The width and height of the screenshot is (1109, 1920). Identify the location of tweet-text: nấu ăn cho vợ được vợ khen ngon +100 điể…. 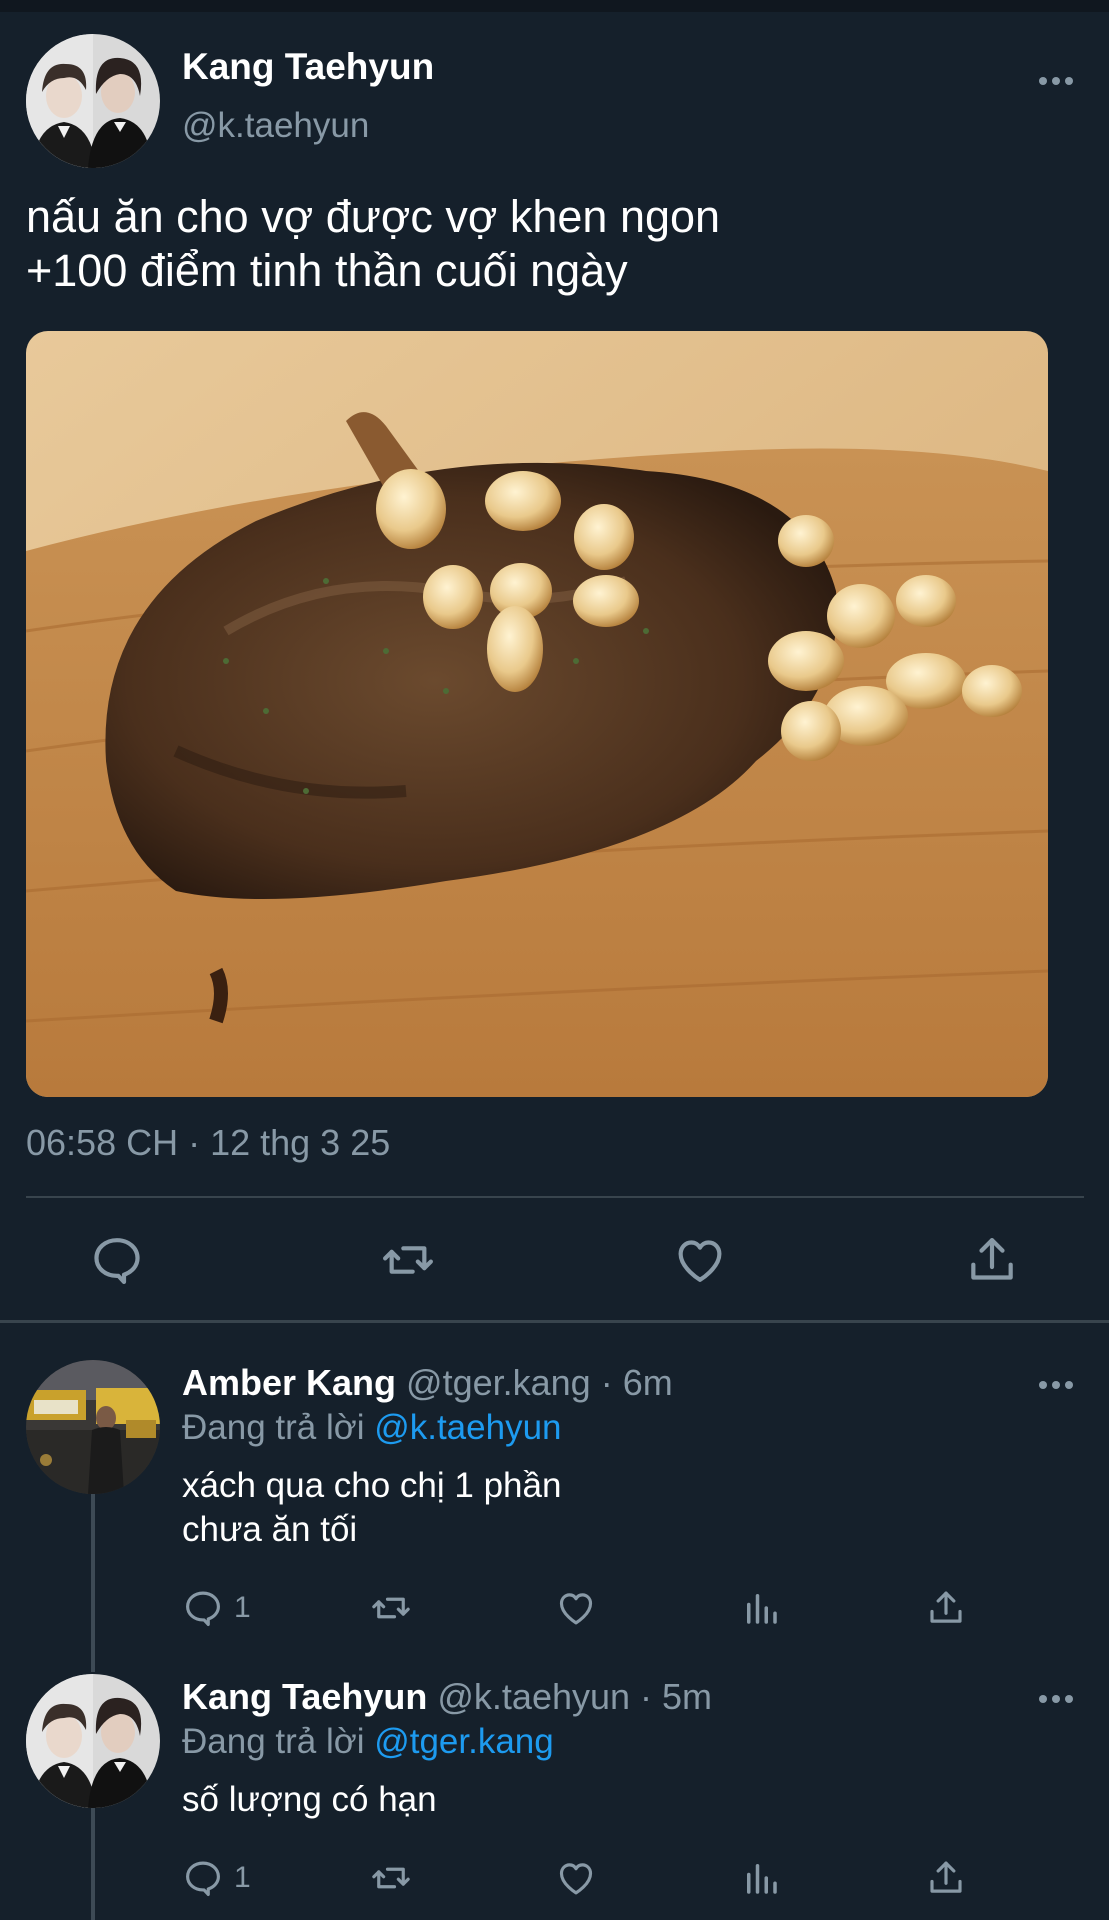
(546, 244).